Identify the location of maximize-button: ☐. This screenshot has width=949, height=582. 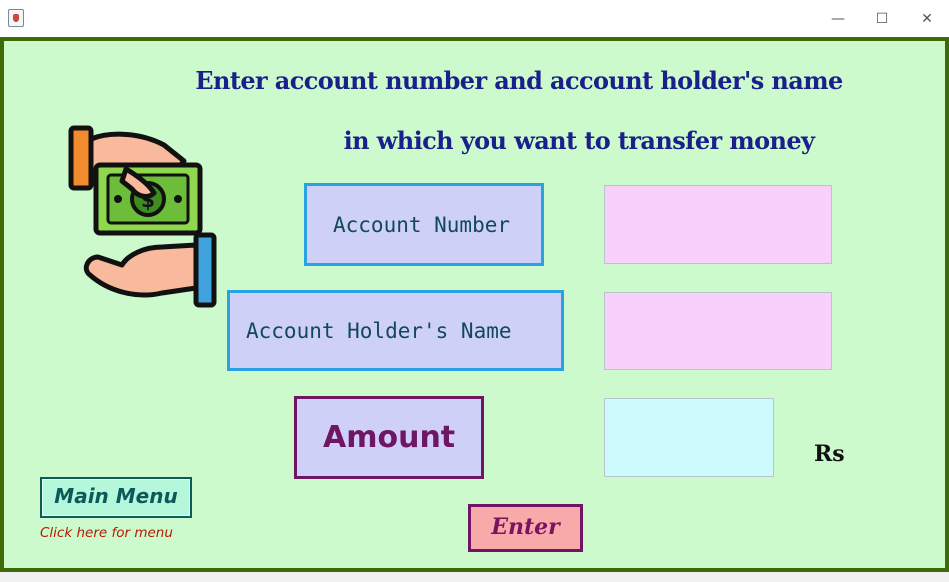
(882, 19).